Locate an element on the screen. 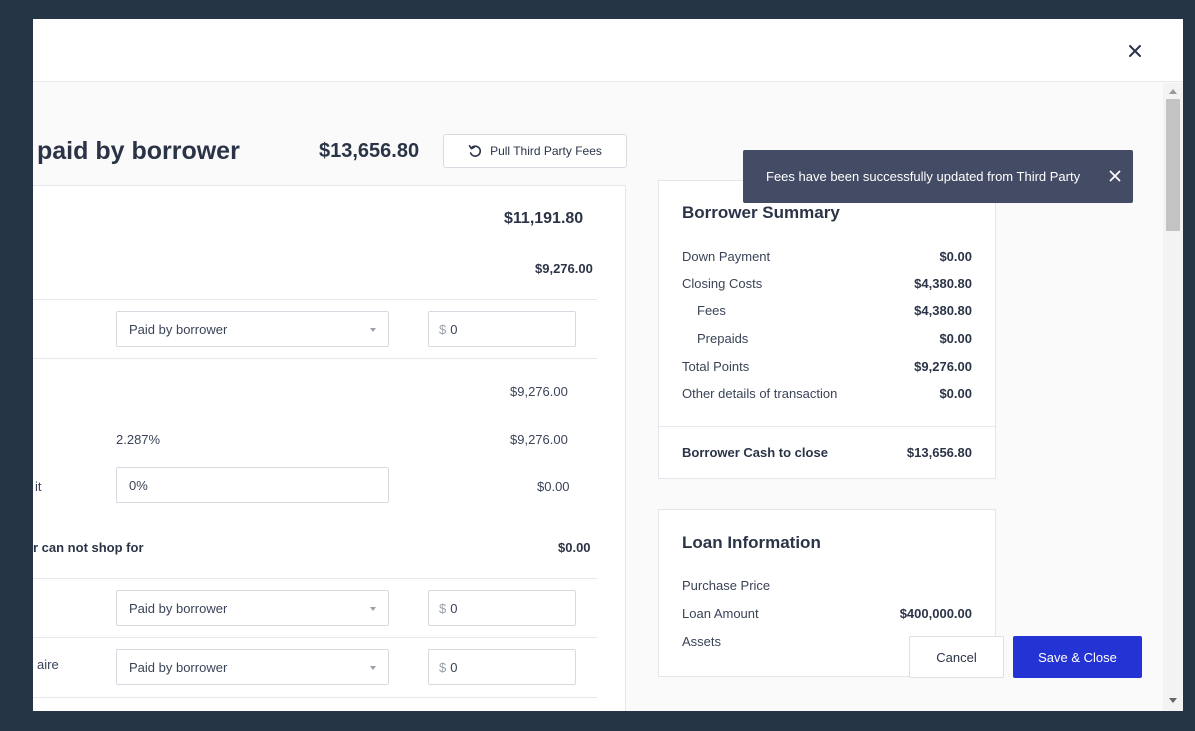  summary-row-prepaids: Prepaids $0.00 is located at coordinates (827, 338).